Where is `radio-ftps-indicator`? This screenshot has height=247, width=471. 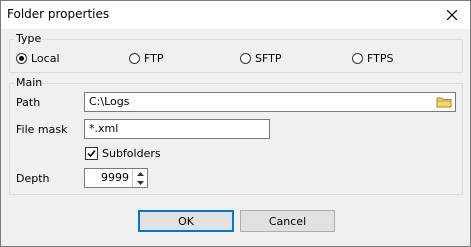 radio-ftps-indicator is located at coordinates (357, 58).